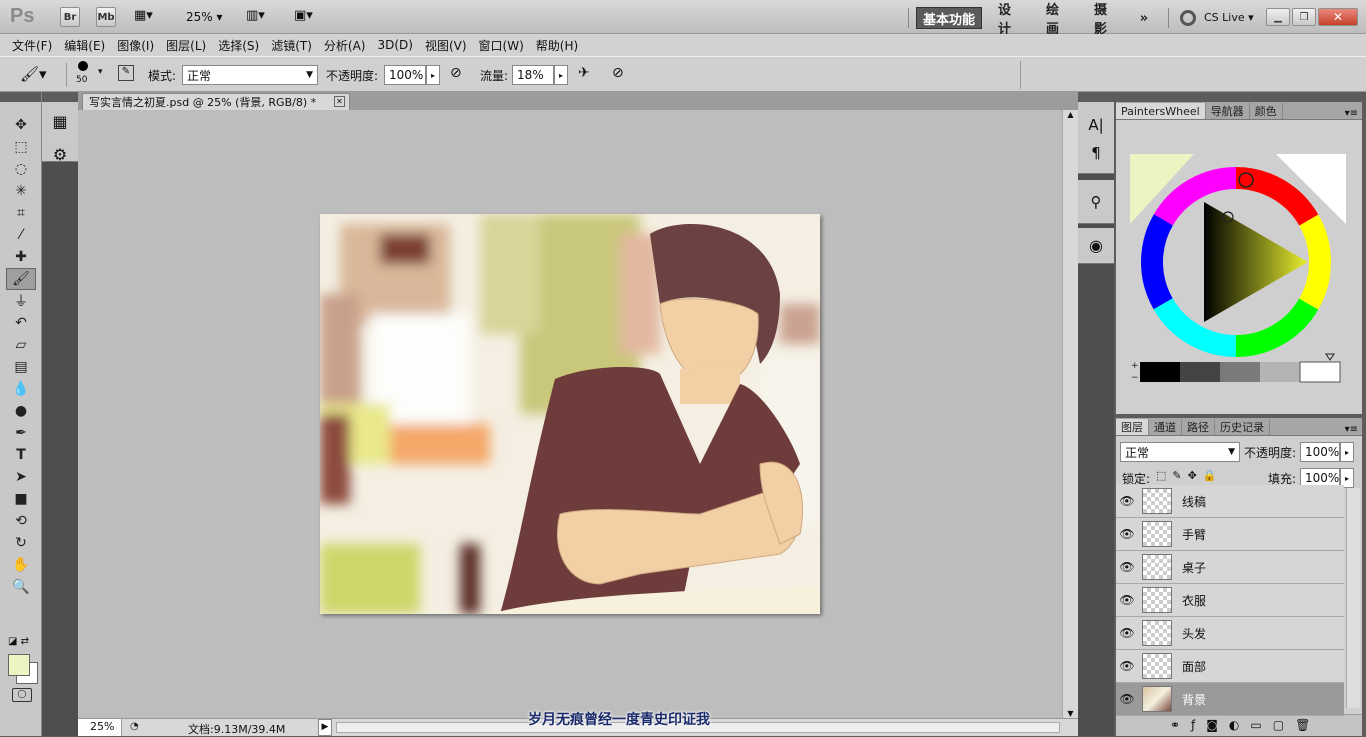  What do you see at coordinates (1198, 427) in the screenshot?
I see `tab-paths: 路径` at bounding box center [1198, 427].